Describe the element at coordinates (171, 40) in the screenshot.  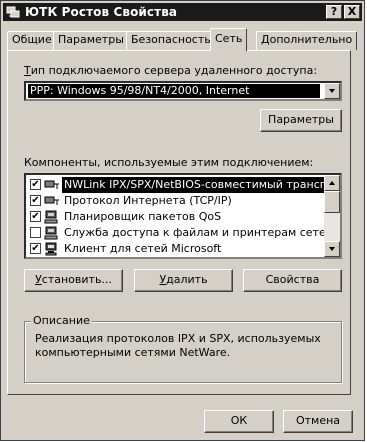
I see `tab-security: Безопасность` at that location.